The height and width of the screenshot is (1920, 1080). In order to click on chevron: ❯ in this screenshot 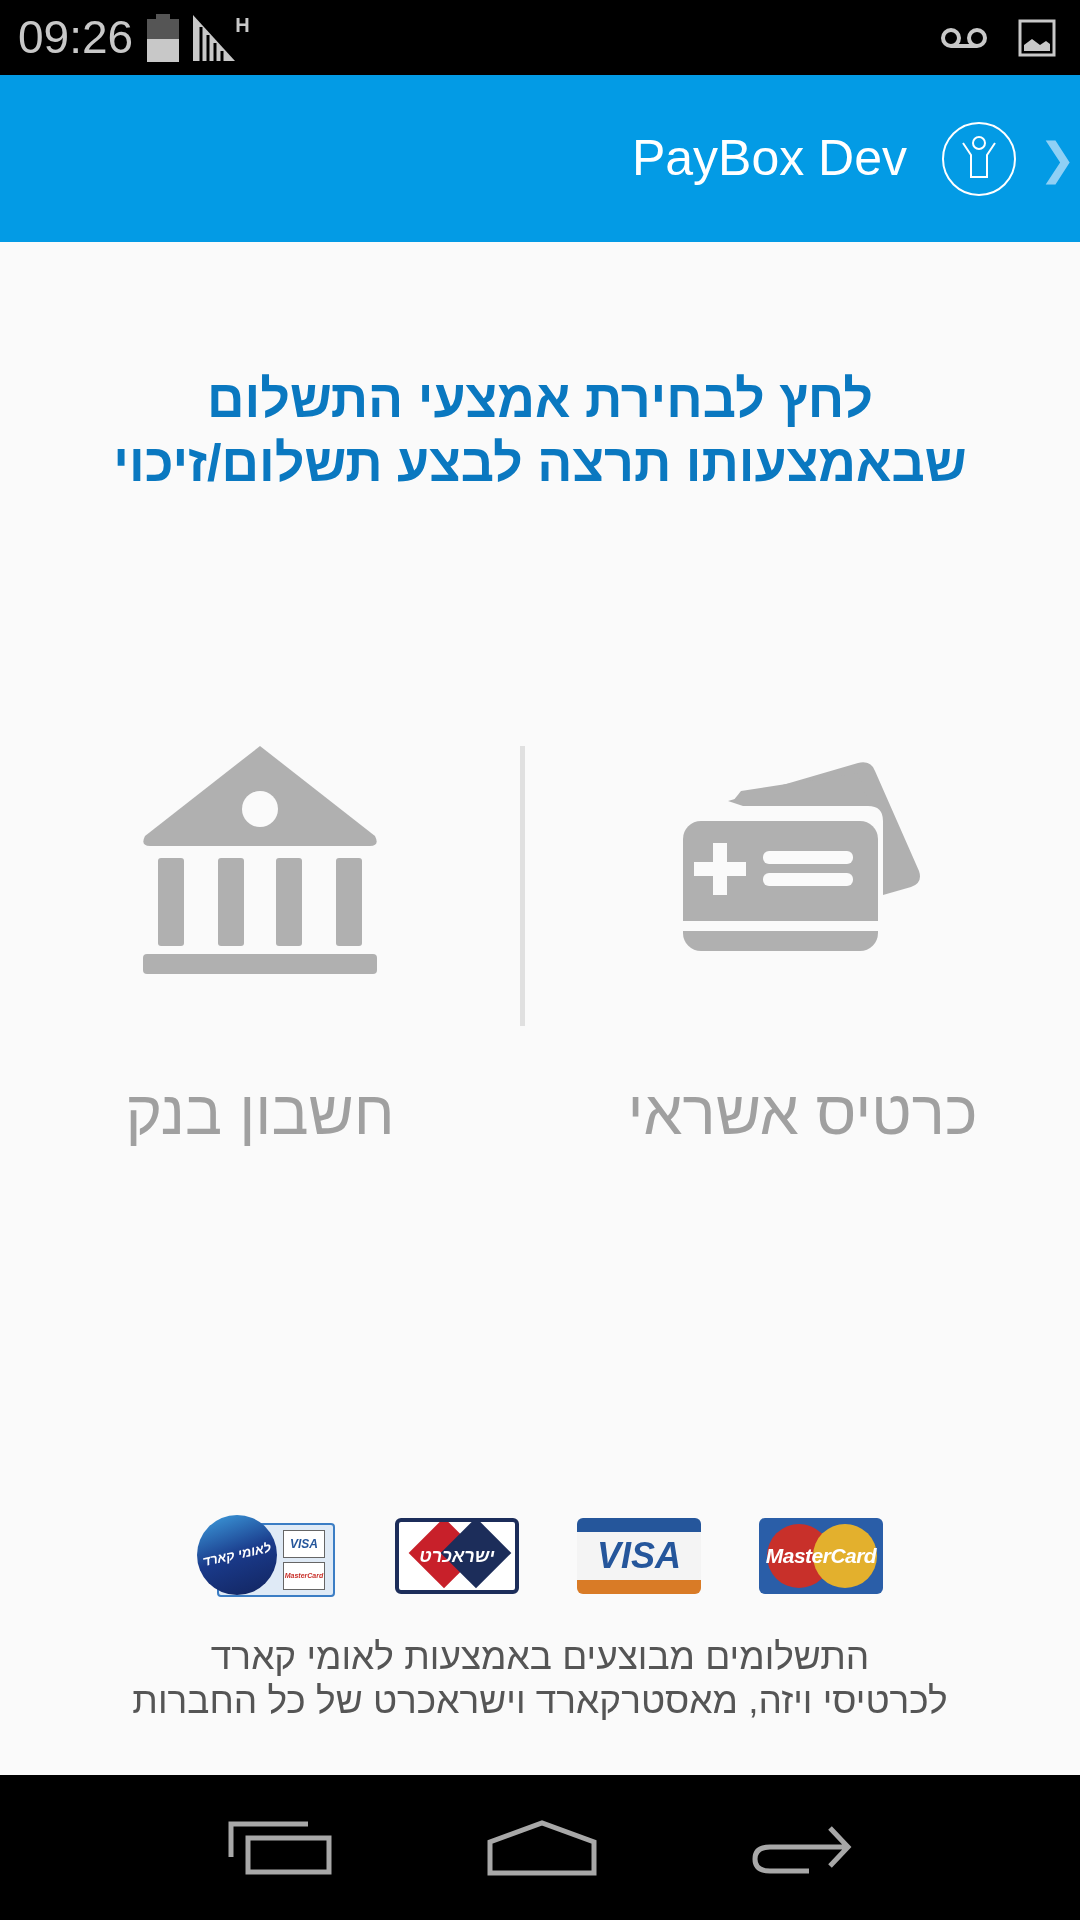, I will do `click(1057, 158)`.